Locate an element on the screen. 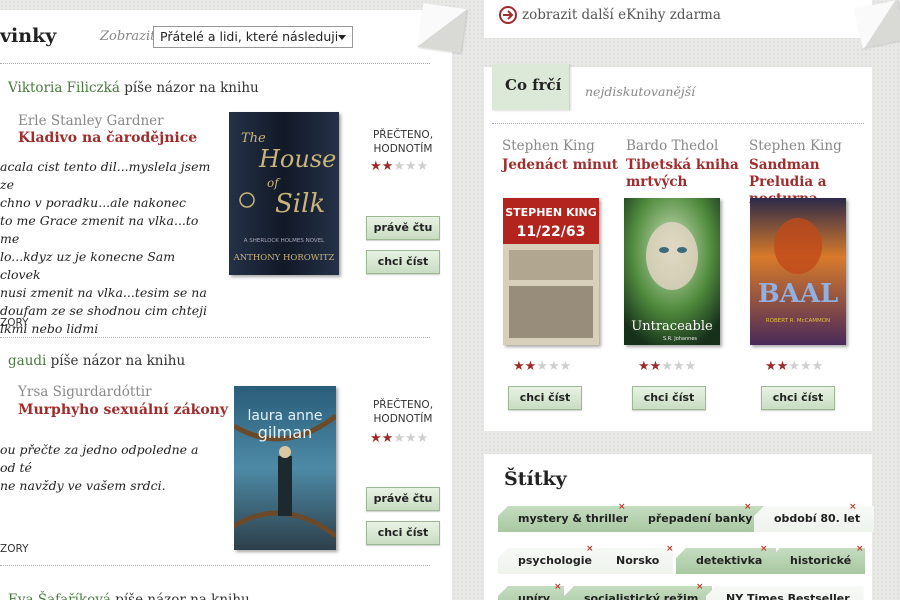 The height and width of the screenshot is (600, 900). cover-art: Untraceable S.R. Johannes is located at coordinates (672, 271).